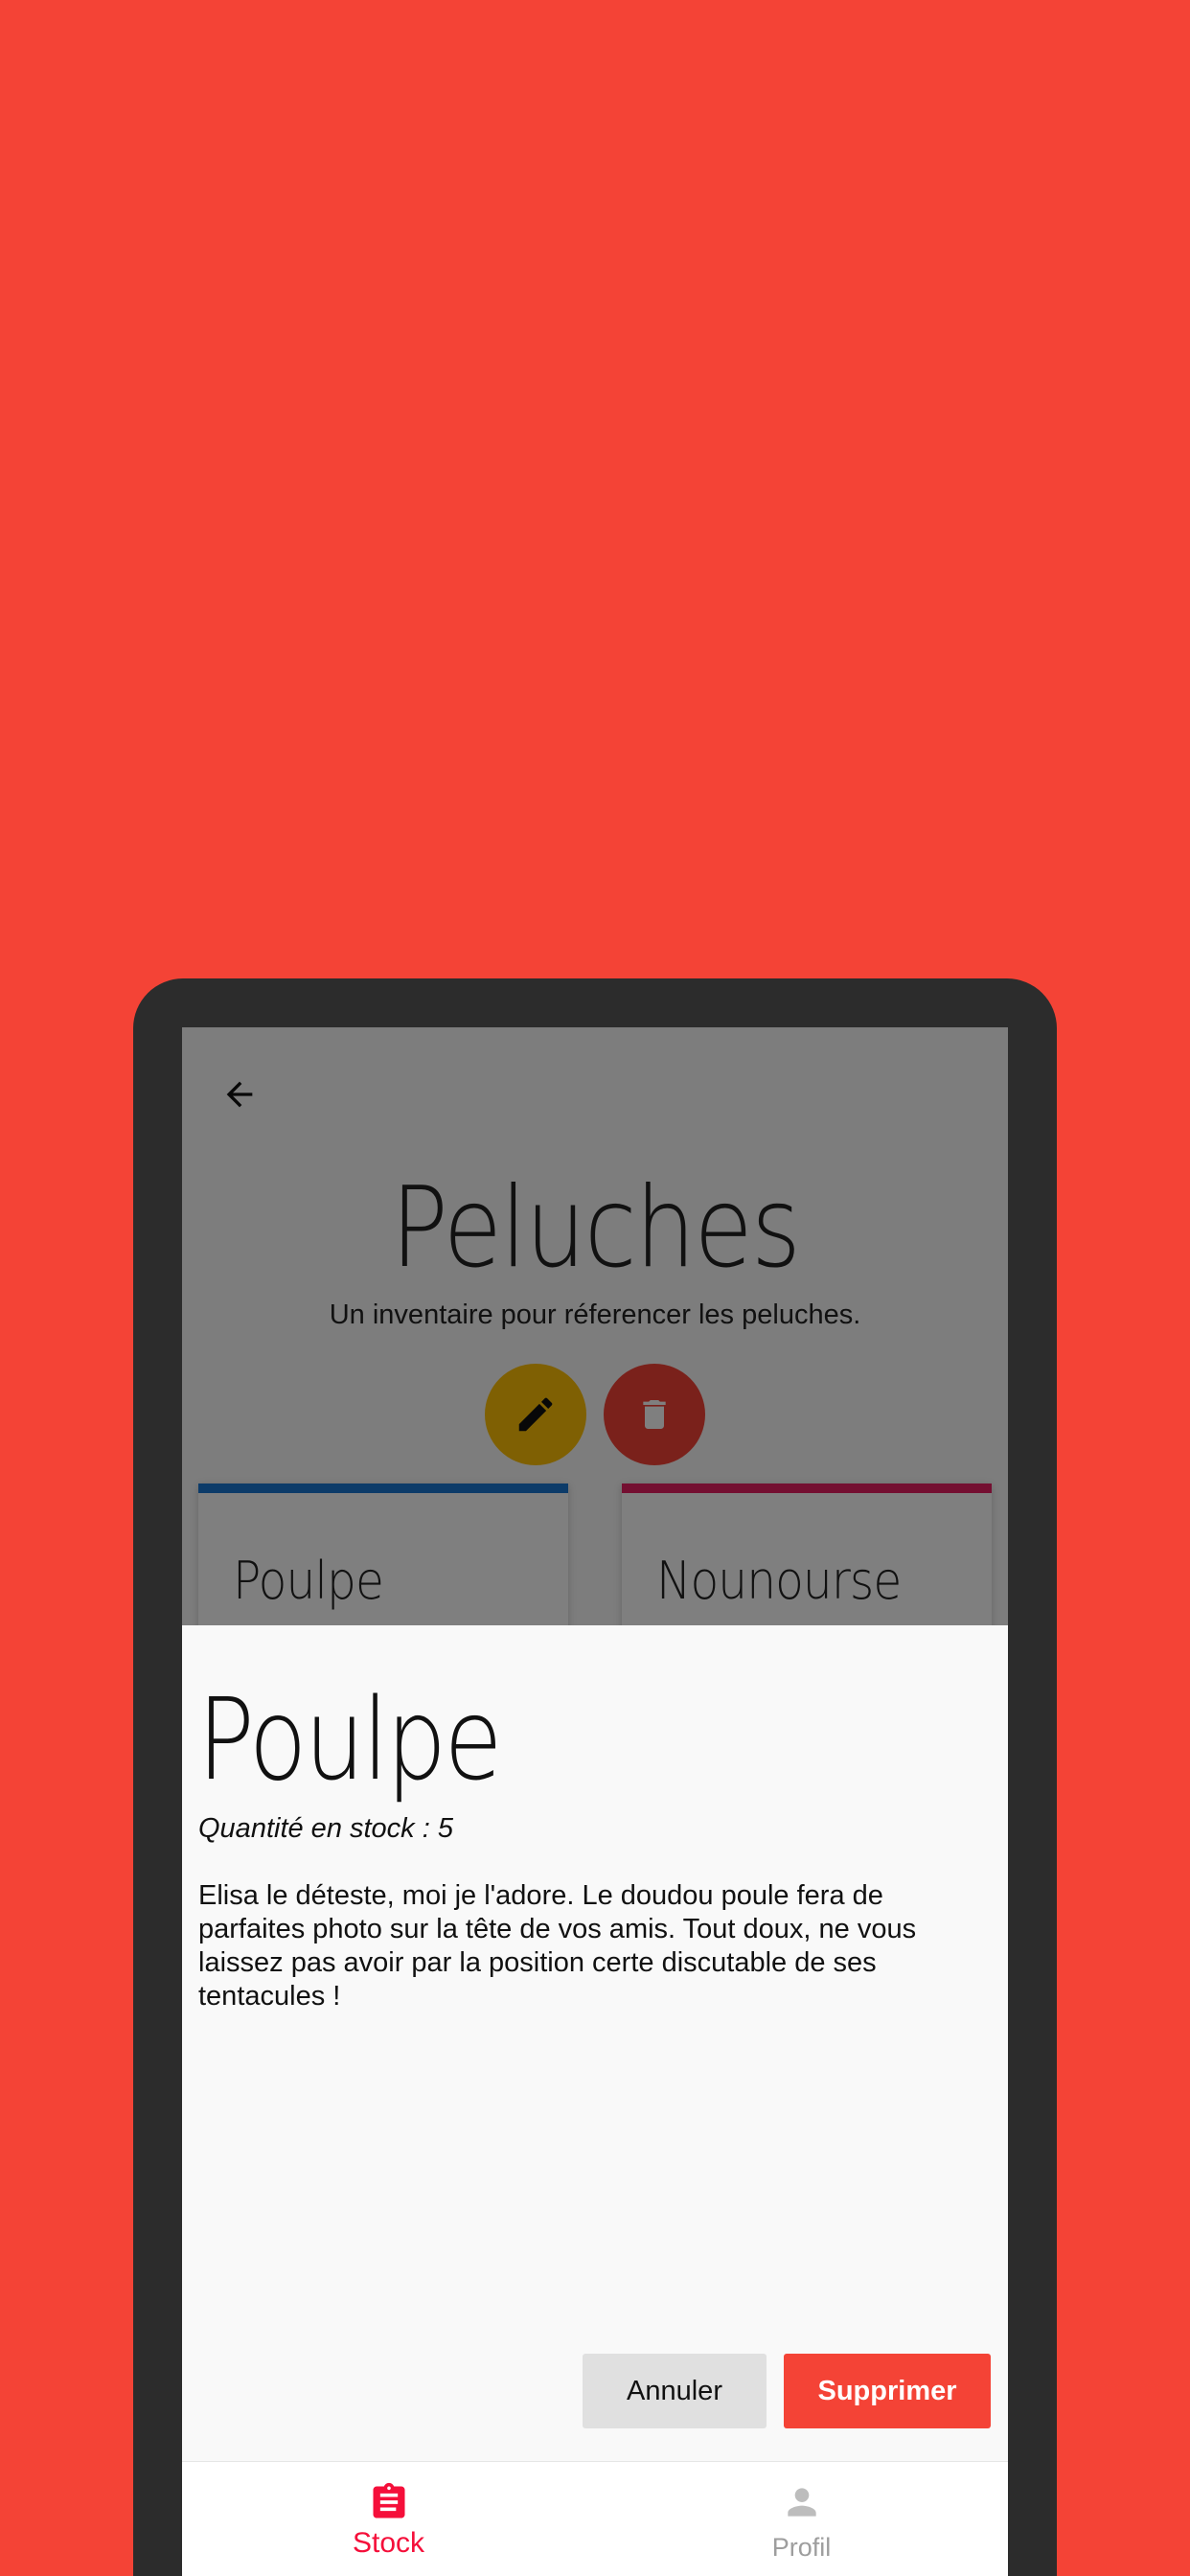  Describe the element at coordinates (350, 1740) in the screenshot. I see `dialog-title: Poulpe` at that location.